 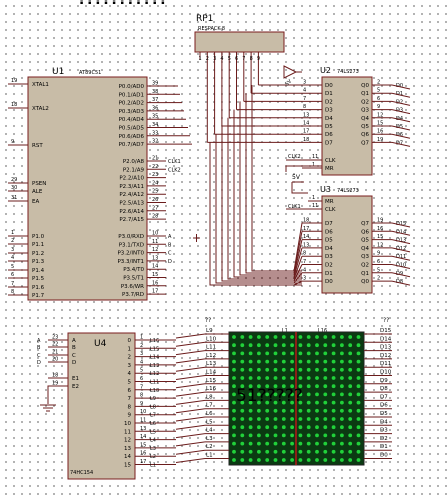 I want to click on matrix-left-label: L3, so click(x=209, y=439).